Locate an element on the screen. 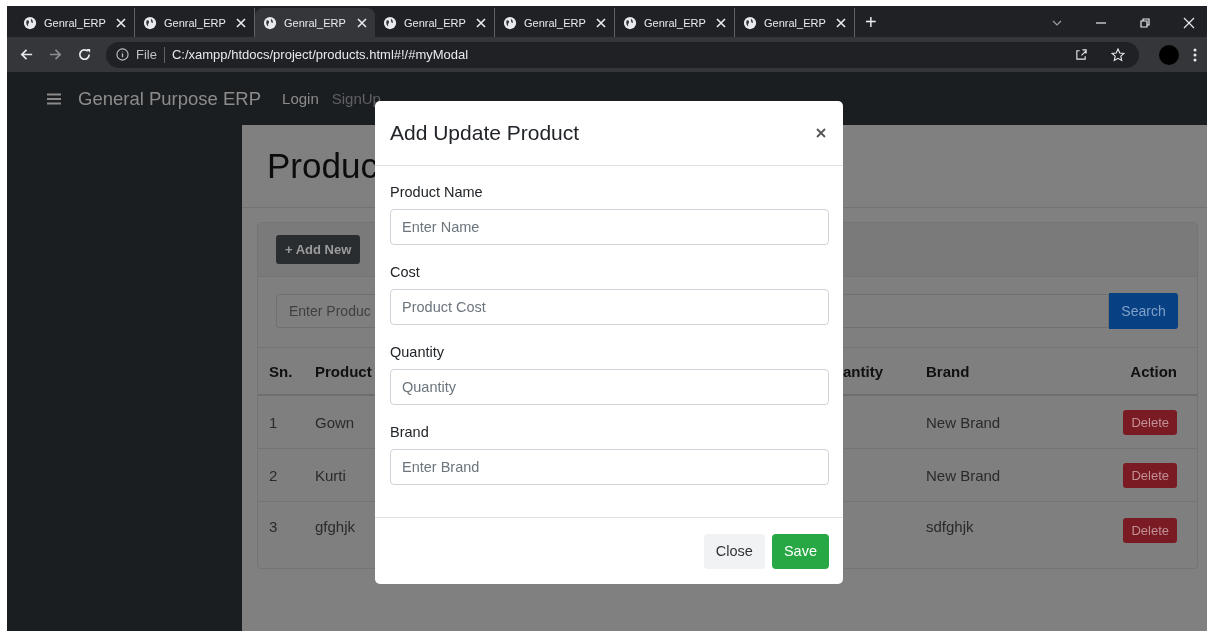 Image resolution: width=1213 pixels, height=631 pixels. field-label: Cost is located at coordinates (405, 272).